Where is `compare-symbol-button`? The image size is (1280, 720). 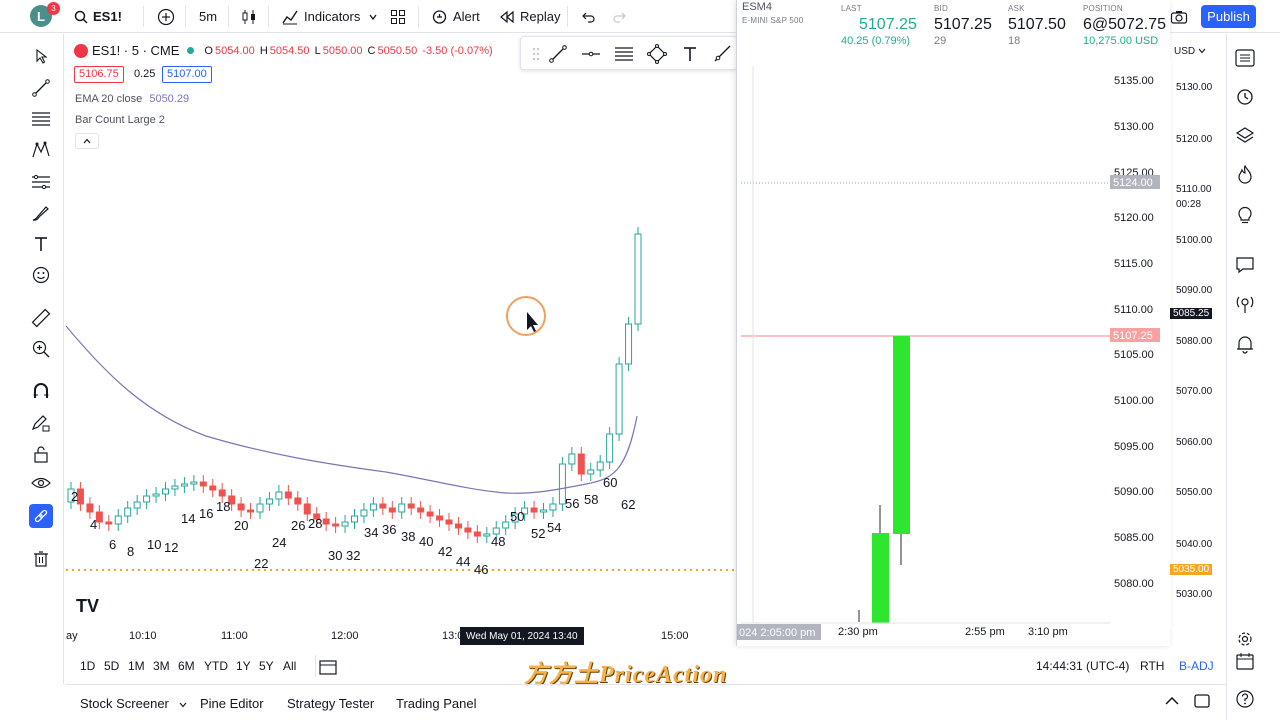 compare-symbol-button is located at coordinates (166, 16).